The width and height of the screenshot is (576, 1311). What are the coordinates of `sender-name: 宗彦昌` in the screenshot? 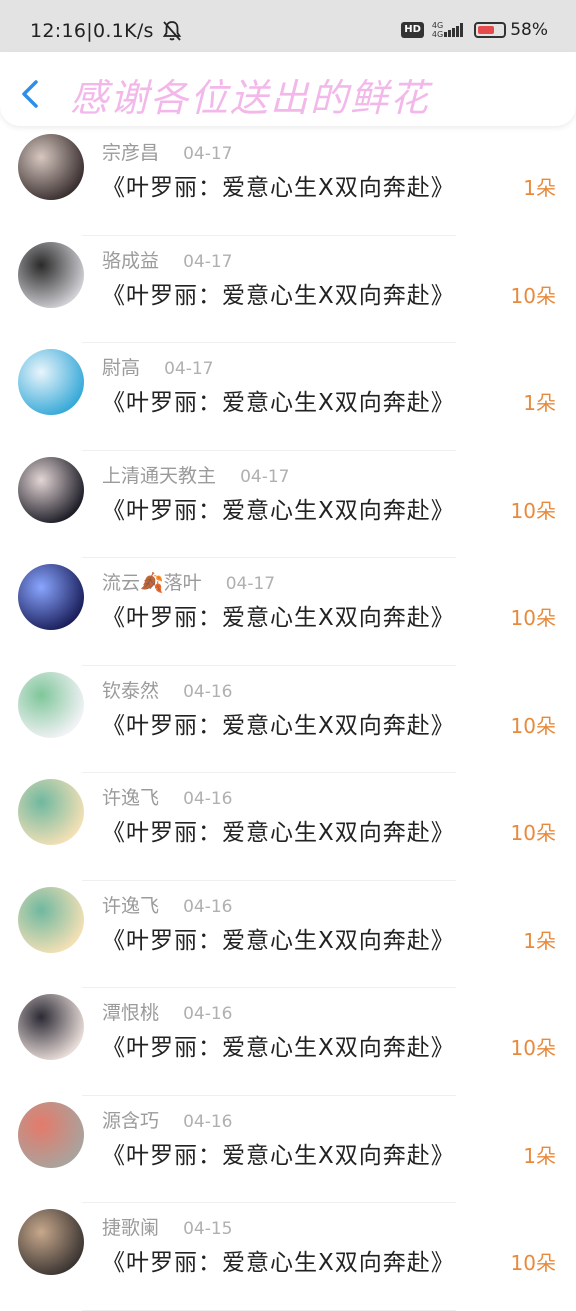 It's located at (131, 153).